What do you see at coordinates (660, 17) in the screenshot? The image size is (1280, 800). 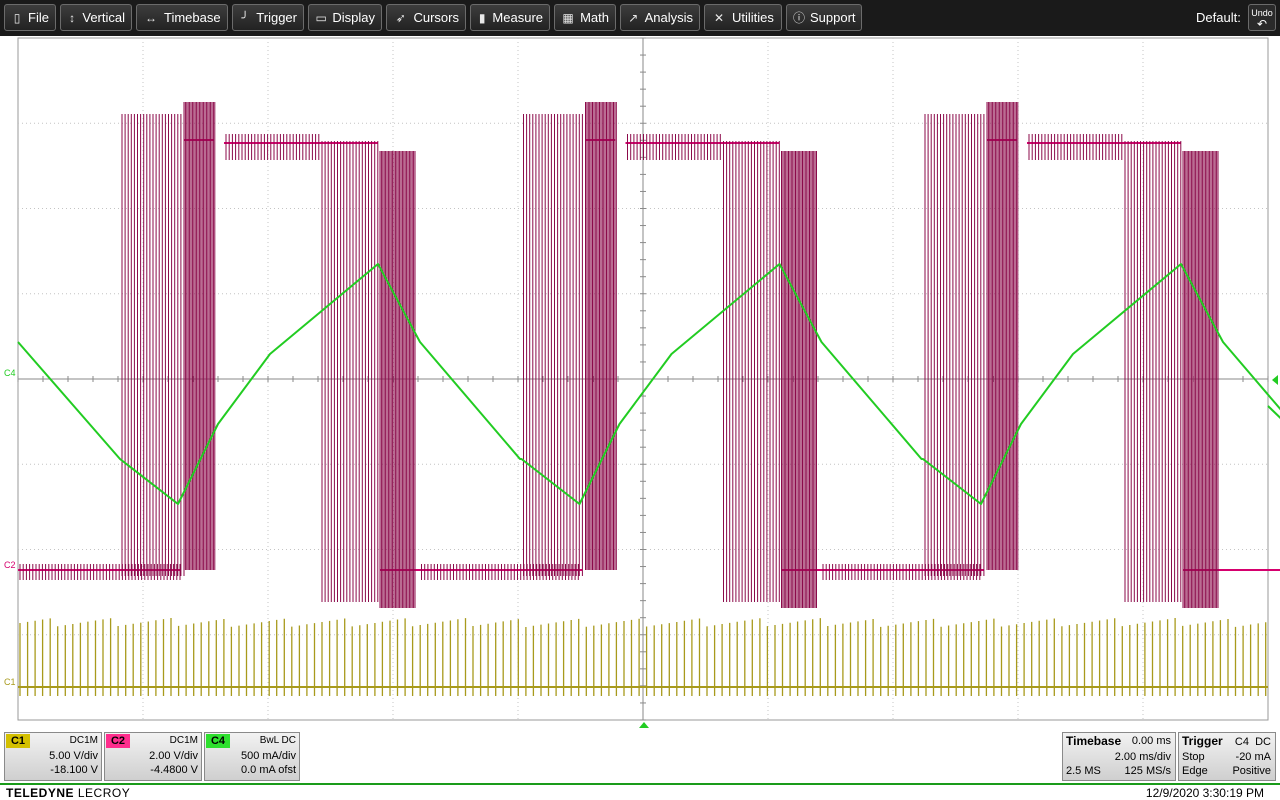 I see `analysis-menu-button: ↗ Analysis` at bounding box center [660, 17].